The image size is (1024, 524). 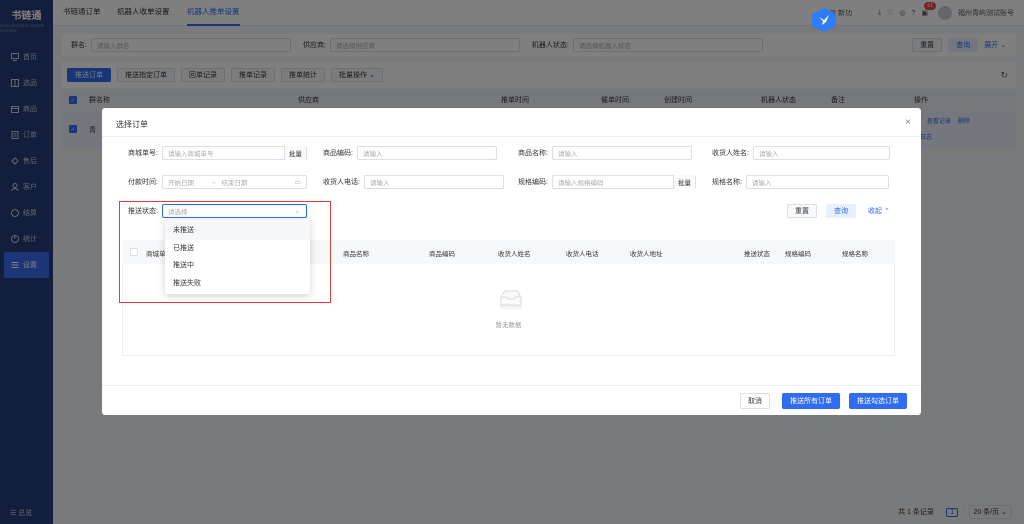 What do you see at coordinates (646, 254) in the screenshot?
I see `col-receiver-address: 收货人地址` at bounding box center [646, 254].